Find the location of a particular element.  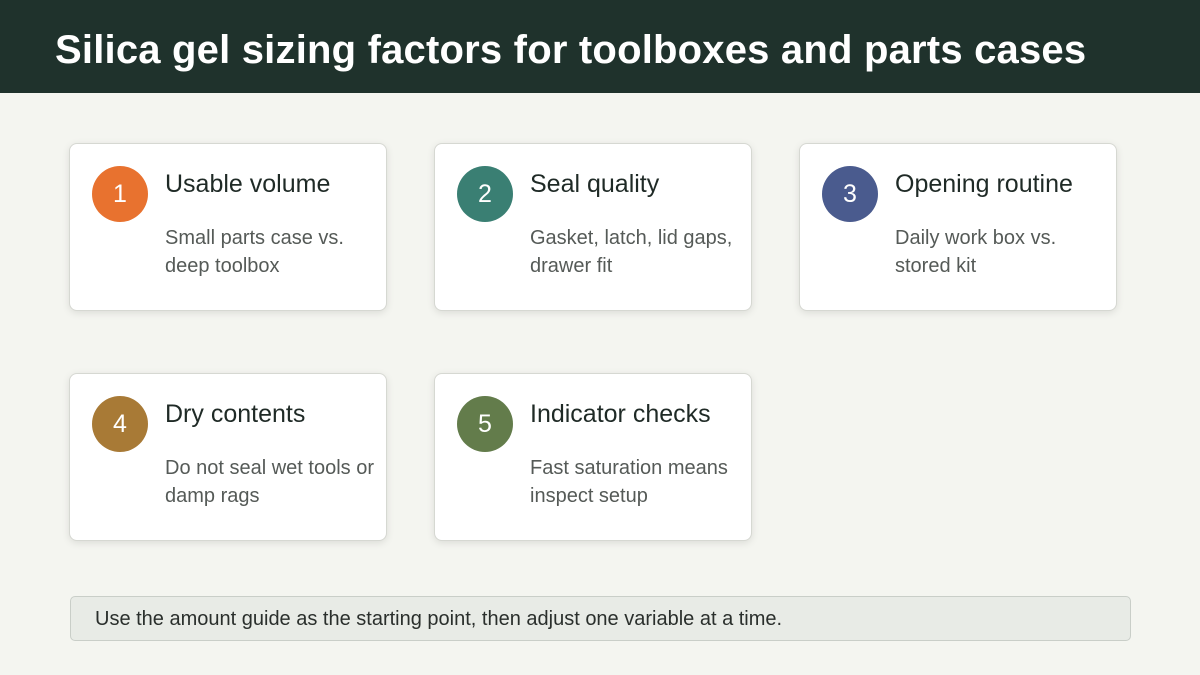

number-badge: 2 is located at coordinates (485, 194).